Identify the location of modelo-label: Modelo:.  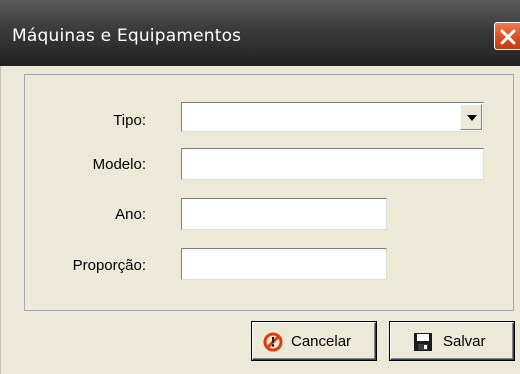
(119, 164).